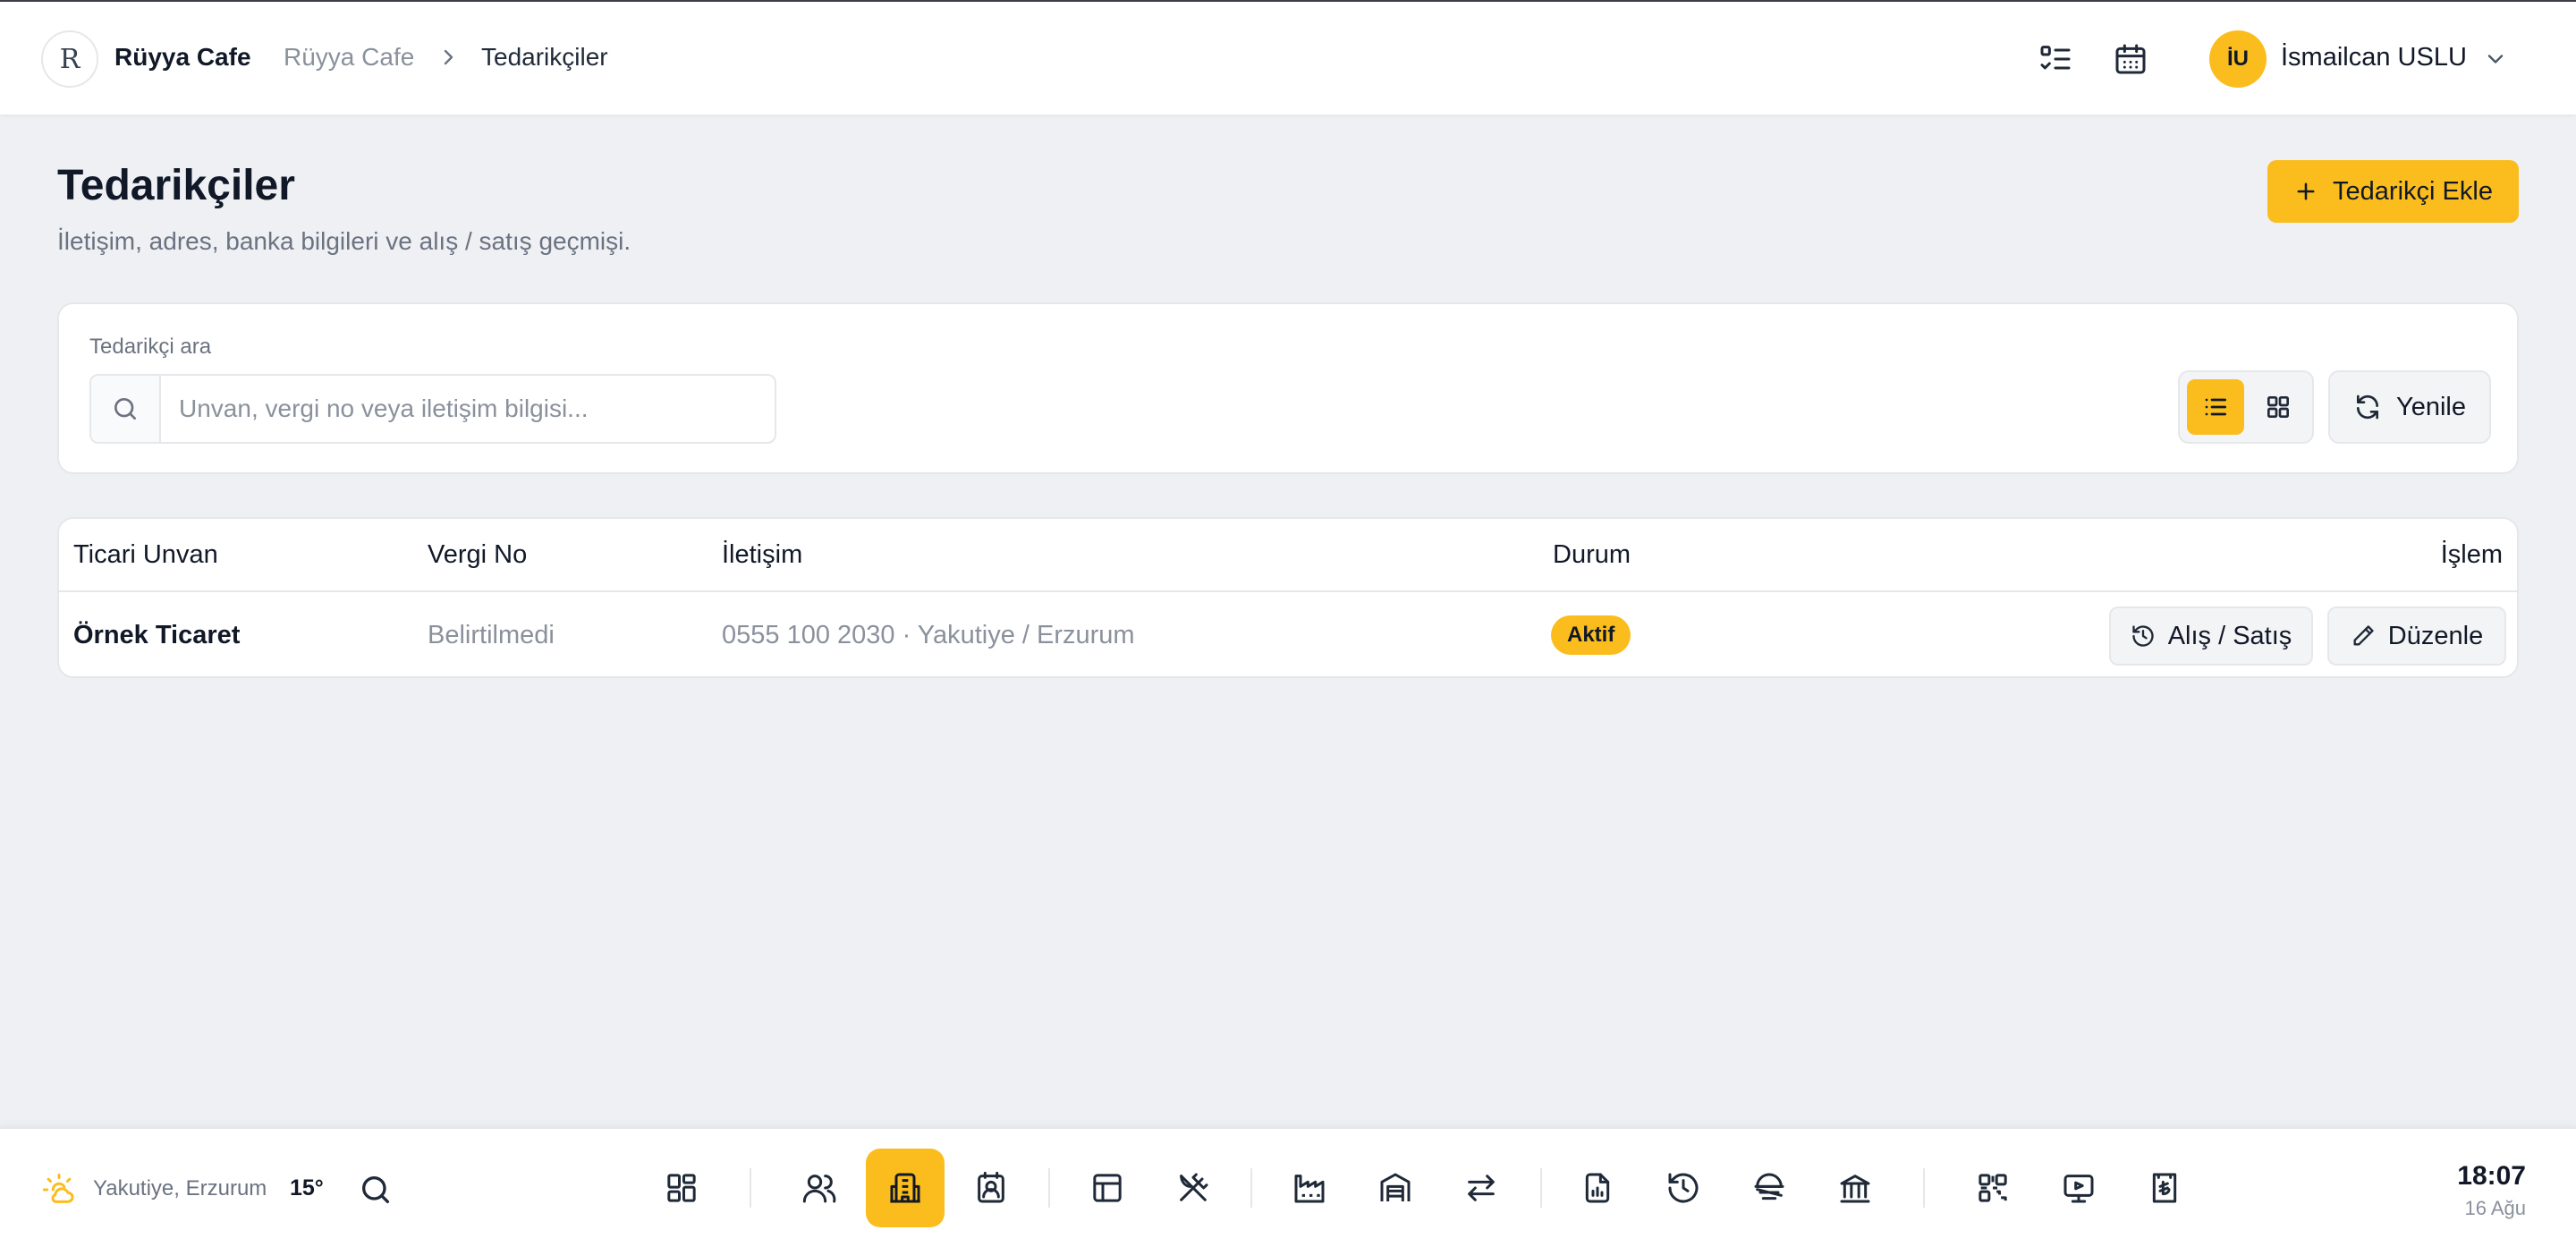  Describe the element at coordinates (2055, 59) in the screenshot. I see `task-list-icon` at that location.